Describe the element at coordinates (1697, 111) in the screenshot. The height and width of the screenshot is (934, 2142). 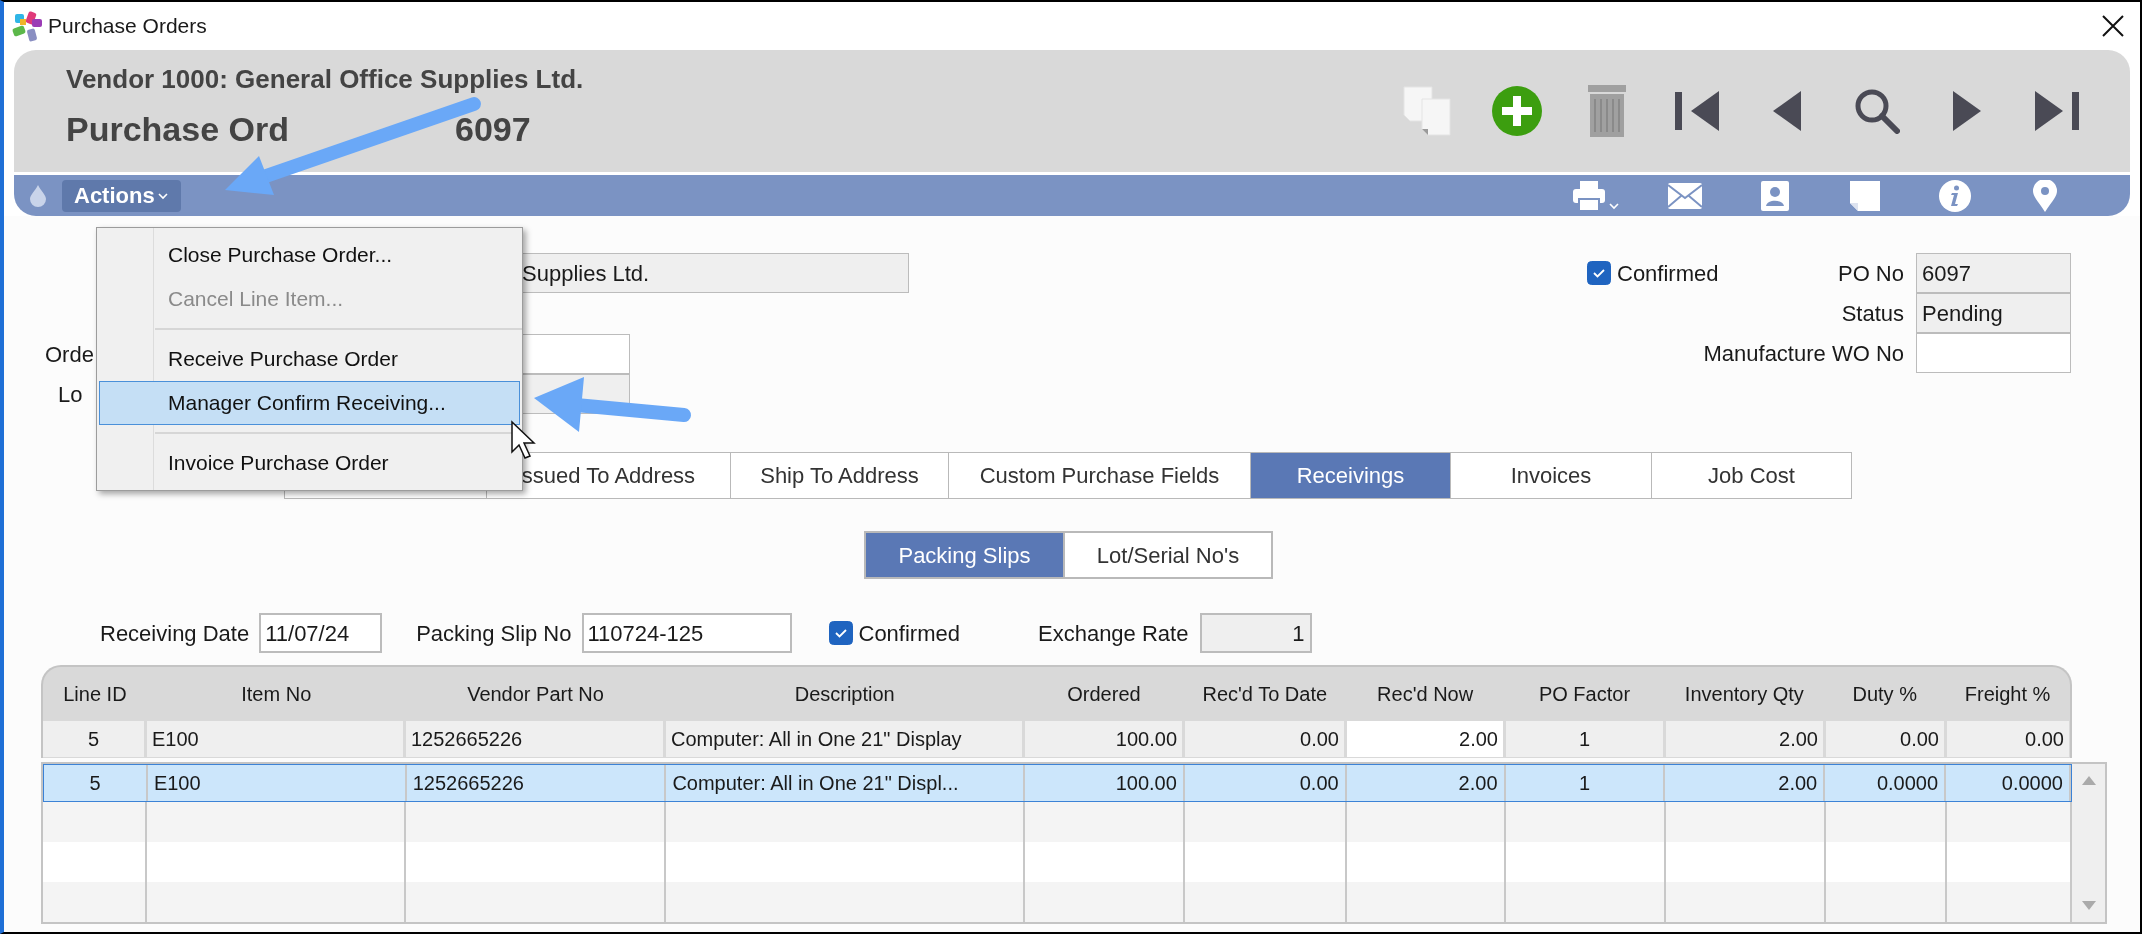
I see `first-record-icon` at that location.